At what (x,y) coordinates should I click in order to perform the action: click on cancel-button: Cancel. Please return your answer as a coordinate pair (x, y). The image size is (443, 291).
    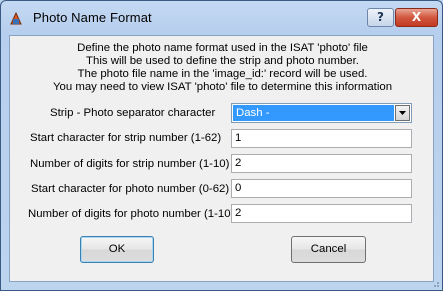
    Looking at the image, I should click on (328, 249).